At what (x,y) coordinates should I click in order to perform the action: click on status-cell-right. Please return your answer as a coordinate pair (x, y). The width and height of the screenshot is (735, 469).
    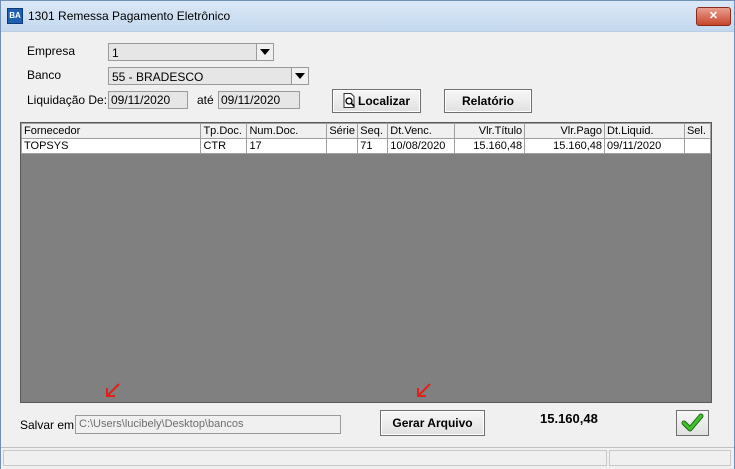
    Looking at the image, I should click on (670, 458).